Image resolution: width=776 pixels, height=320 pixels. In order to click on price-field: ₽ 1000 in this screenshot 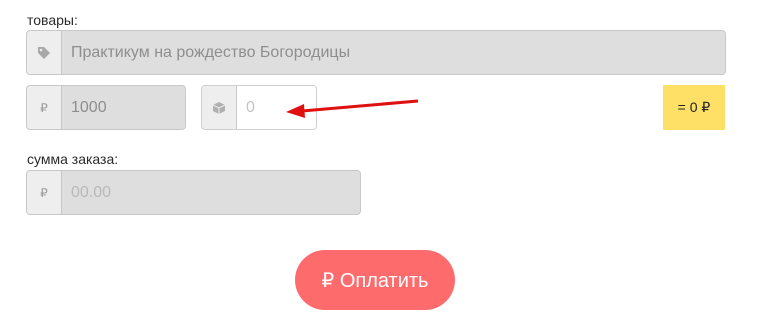, I will do `click(106, 107)`.